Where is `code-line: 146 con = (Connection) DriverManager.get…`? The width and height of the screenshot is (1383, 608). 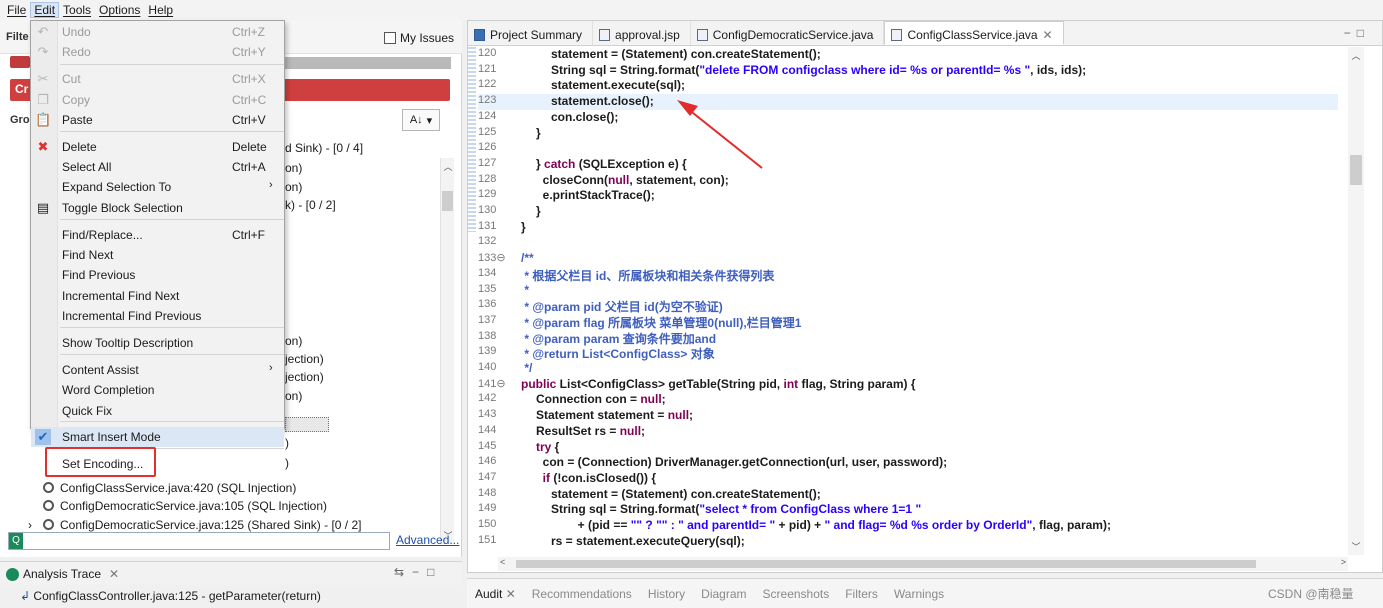 code-line: 146 con = (Connection) DriverManager.get… is located at coordinates (908, 463).